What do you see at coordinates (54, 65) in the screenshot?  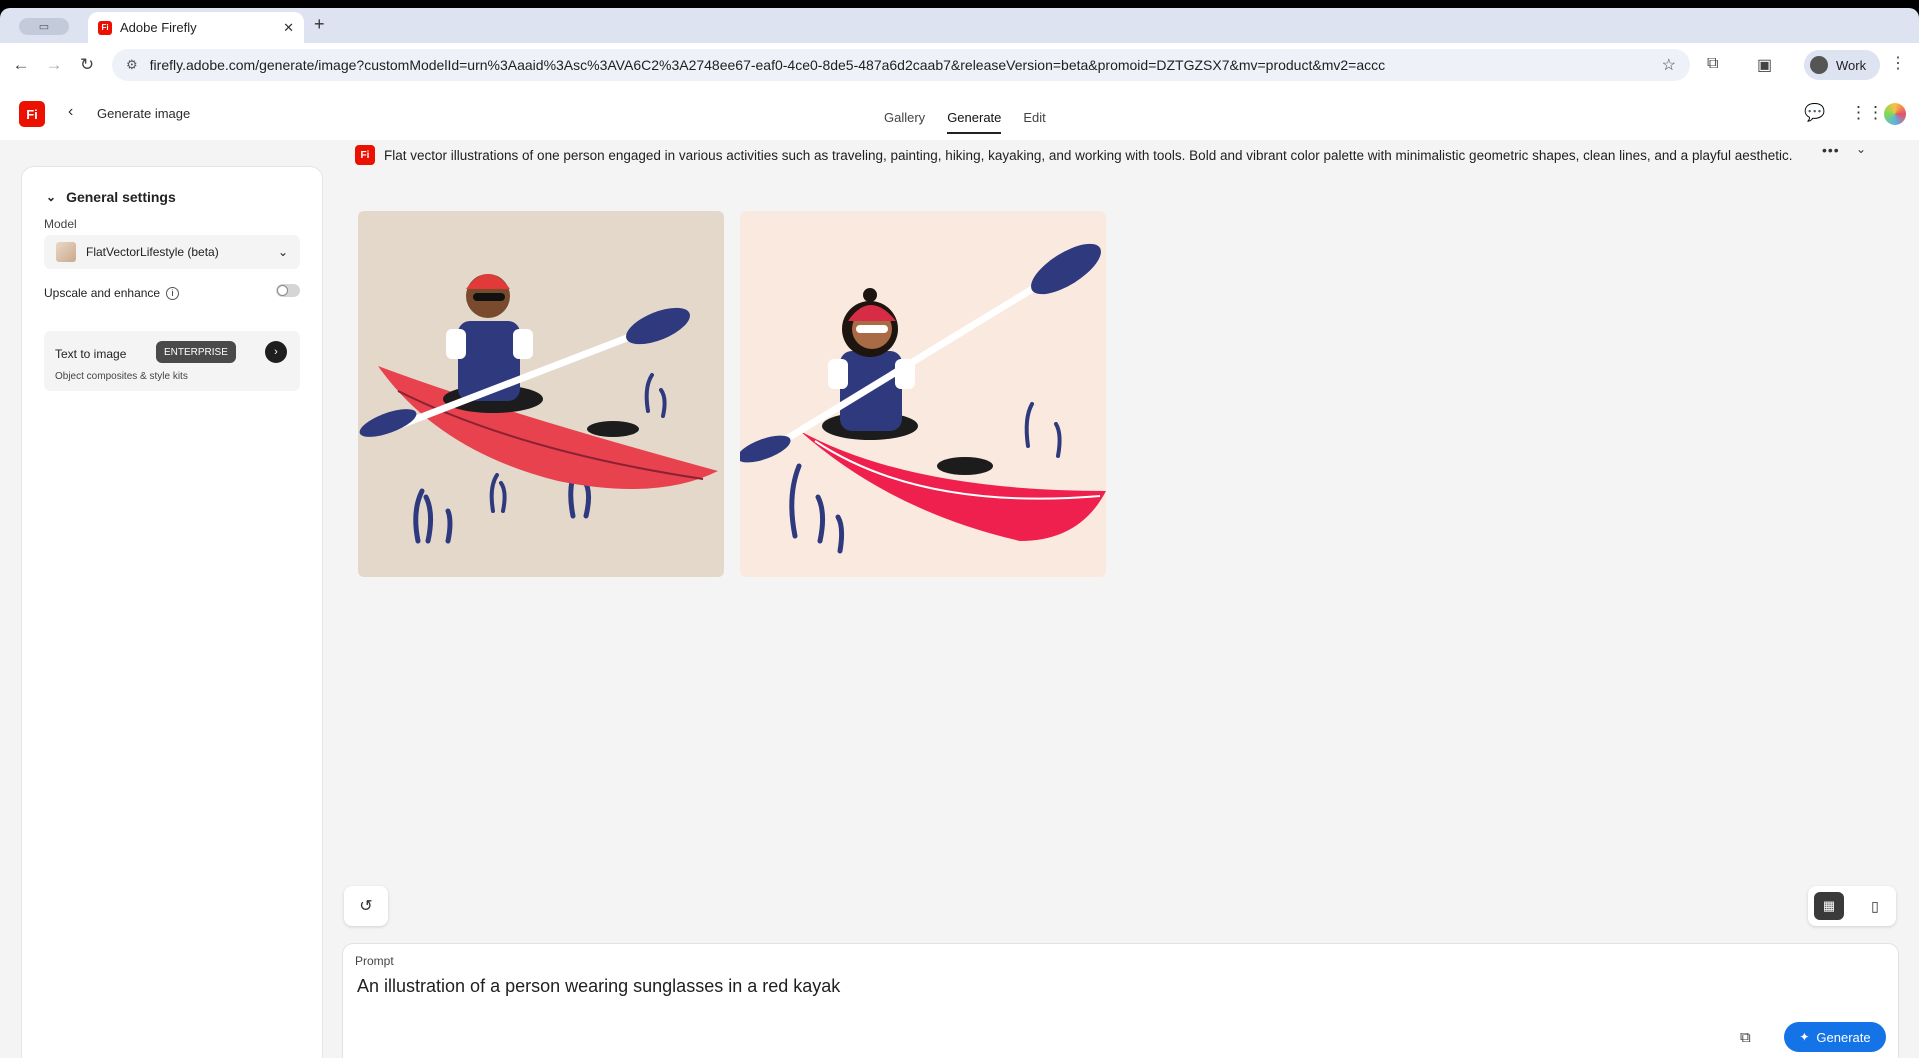 I see `forward-arrow-icon: →` at bounding box center [54, 65].